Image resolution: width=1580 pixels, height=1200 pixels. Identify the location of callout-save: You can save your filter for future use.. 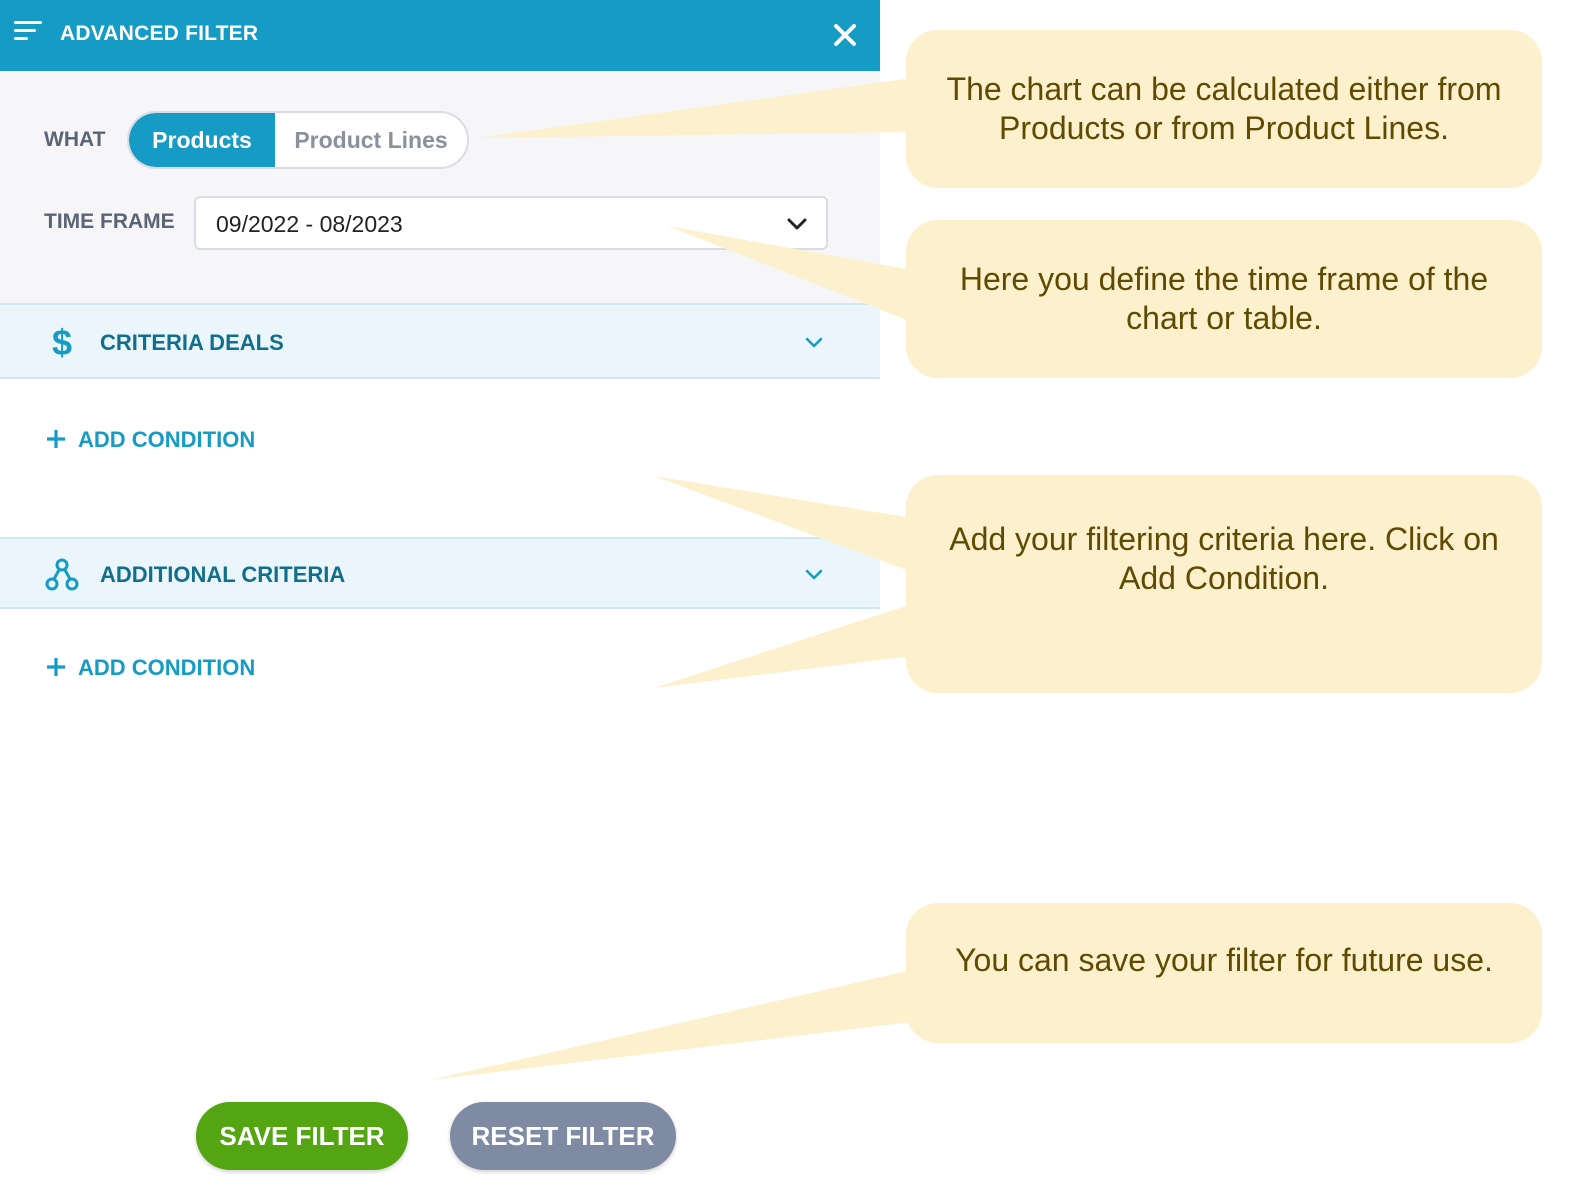
(1224, 973).